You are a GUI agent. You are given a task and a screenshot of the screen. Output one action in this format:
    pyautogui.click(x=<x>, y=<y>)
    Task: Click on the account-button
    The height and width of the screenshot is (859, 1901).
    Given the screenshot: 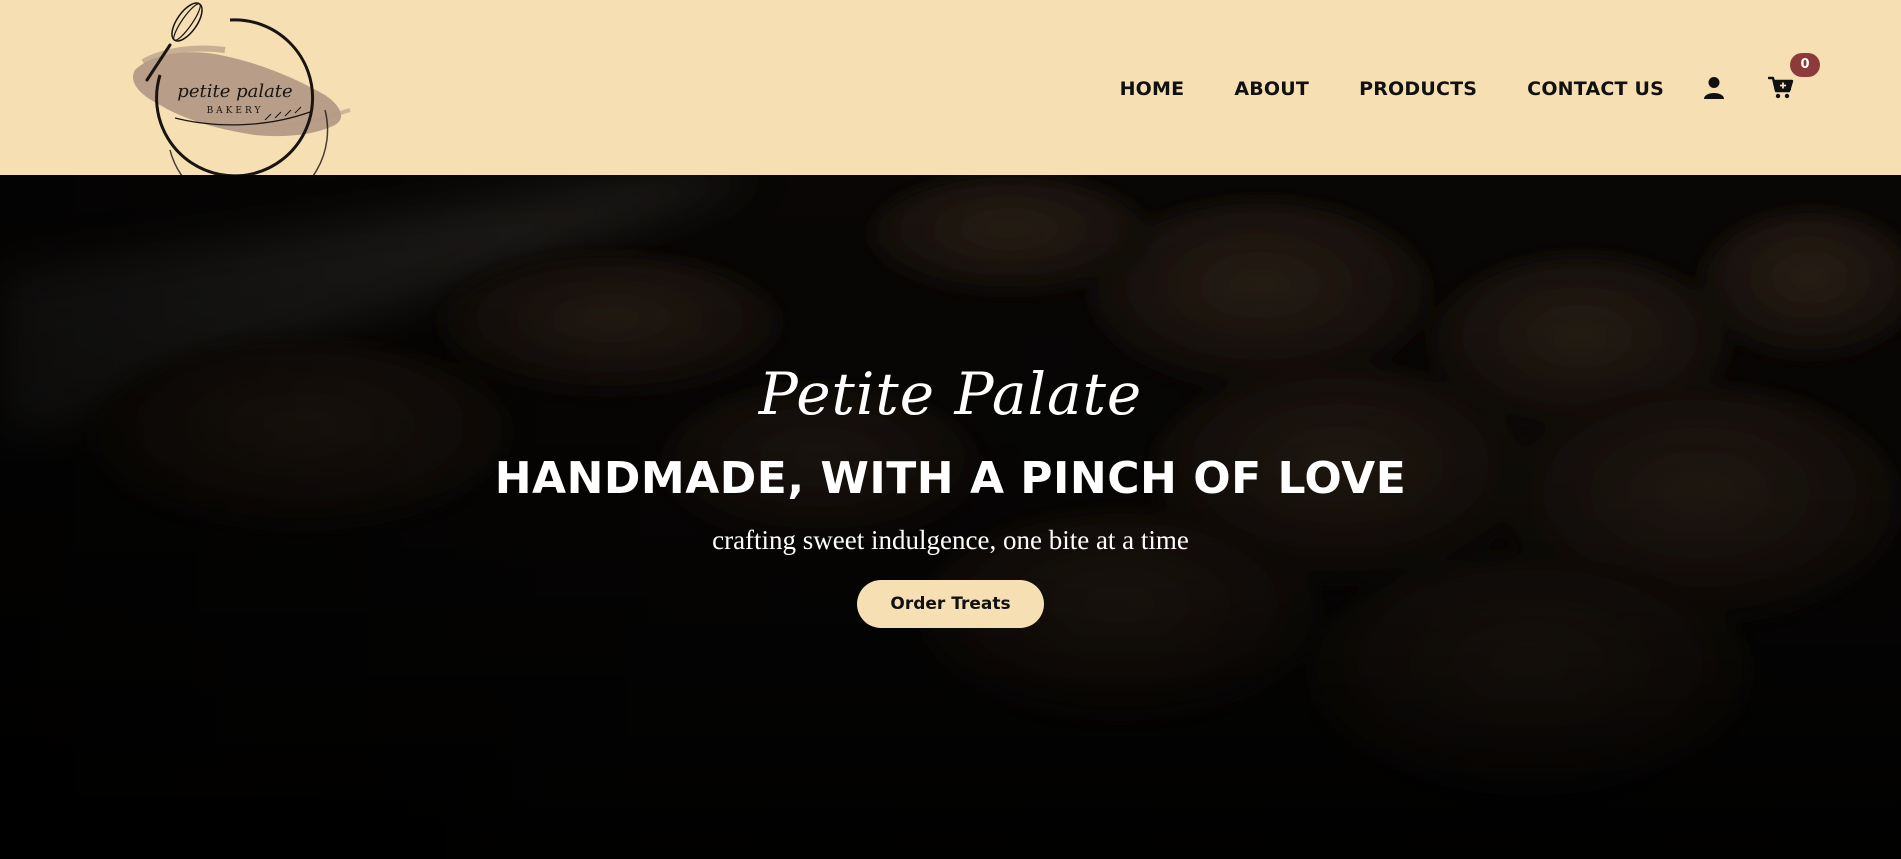 What is the action you would take?
    pyautogui.click(x=1714, y=88)
    